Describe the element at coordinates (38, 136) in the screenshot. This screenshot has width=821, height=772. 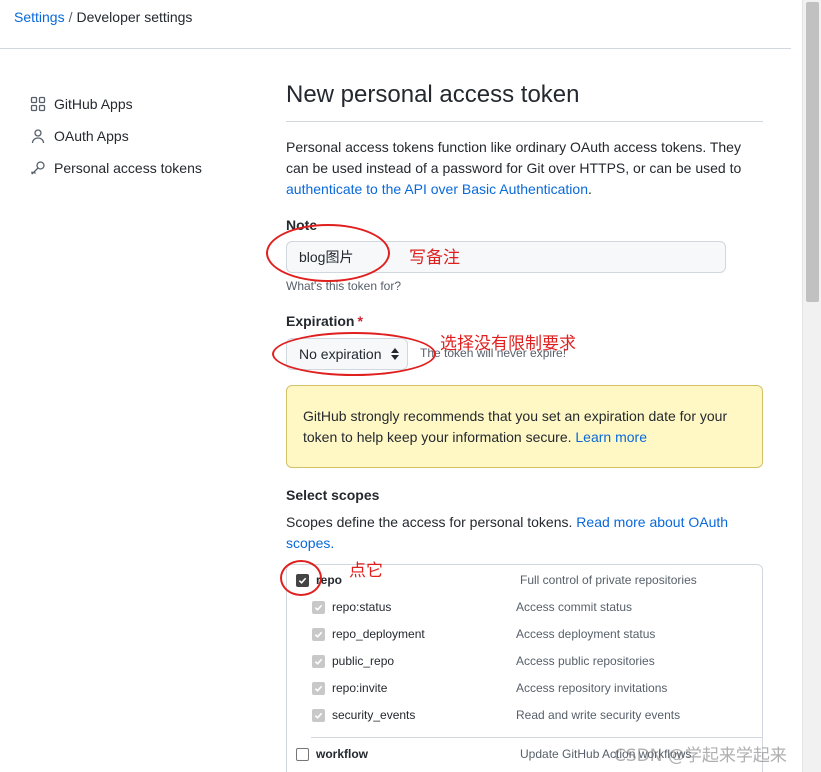
I see `person-icon` at that location.